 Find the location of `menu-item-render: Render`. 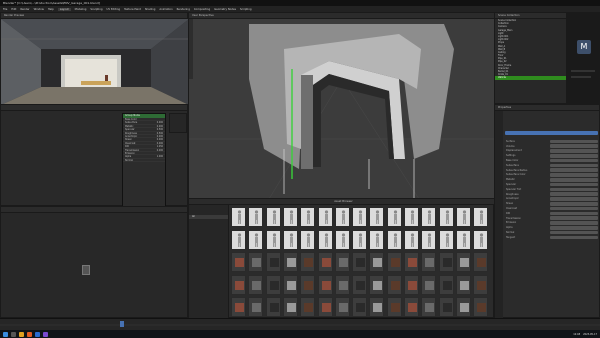

menu-item-render: Render is located at coordinates (24, 9).